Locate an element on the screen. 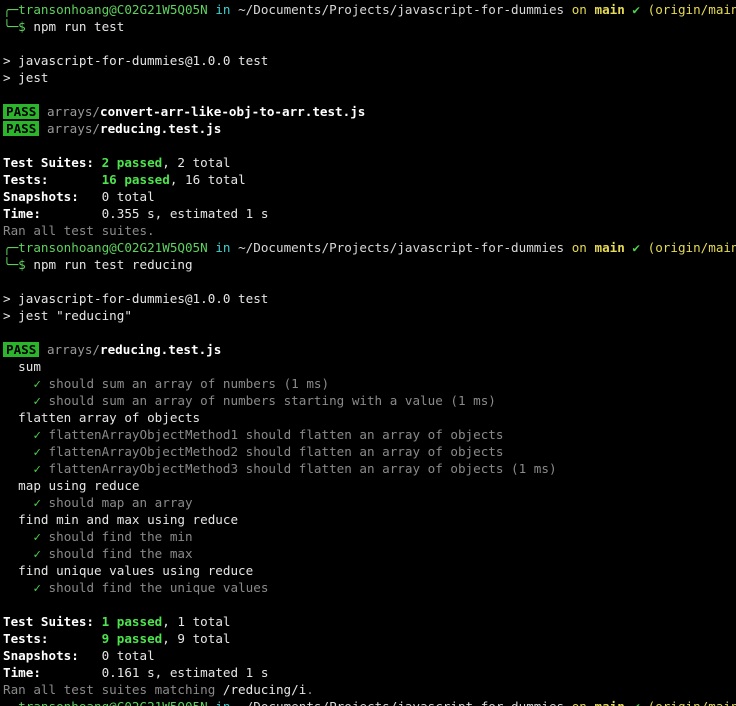  ran-message: Ran all test suites. is located at coordinates (79, 230).